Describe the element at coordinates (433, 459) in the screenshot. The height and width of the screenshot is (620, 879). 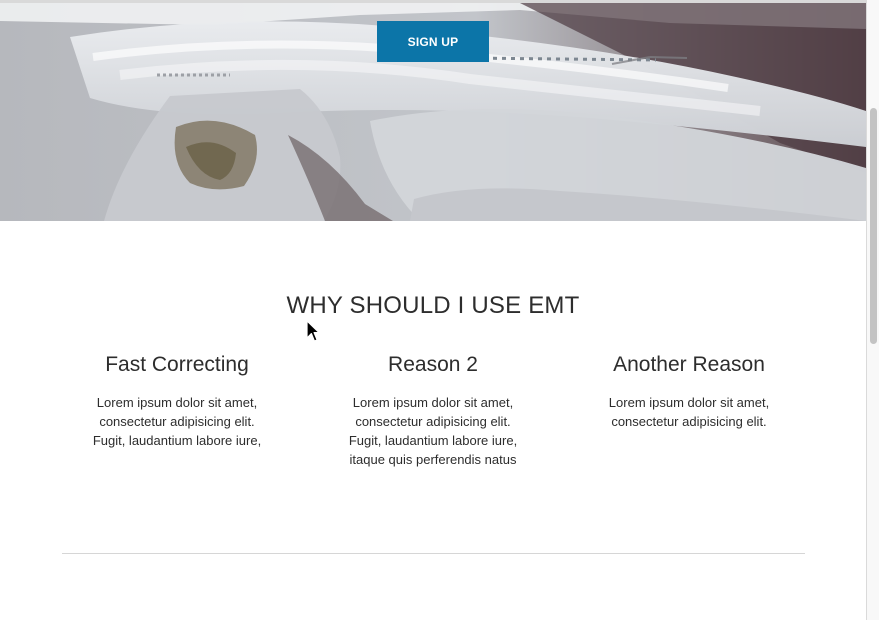
I see `reason-description-line: itaque quis perferendis natus` at that location.